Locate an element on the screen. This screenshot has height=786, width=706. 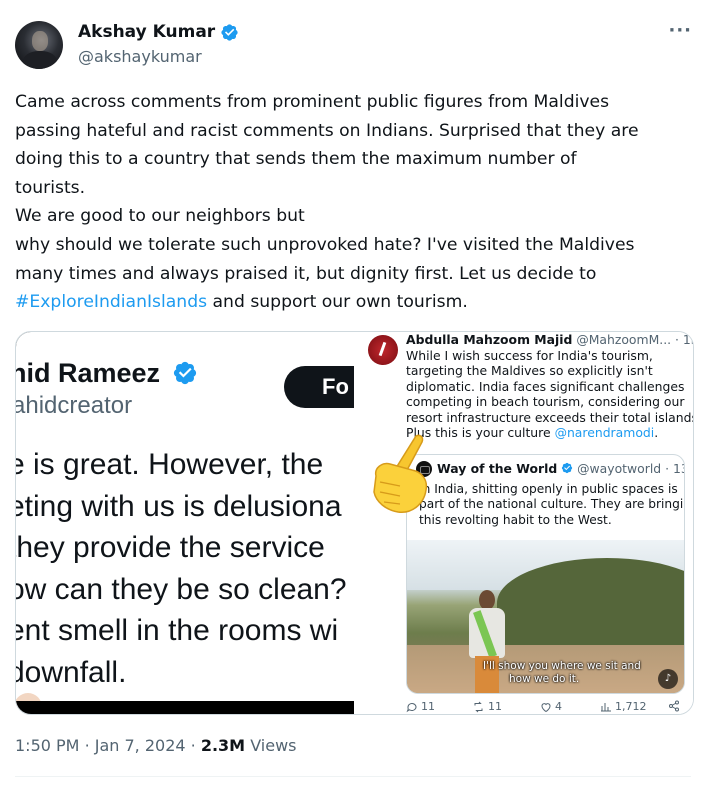
avatar-face is located at coordinates (40, 41).